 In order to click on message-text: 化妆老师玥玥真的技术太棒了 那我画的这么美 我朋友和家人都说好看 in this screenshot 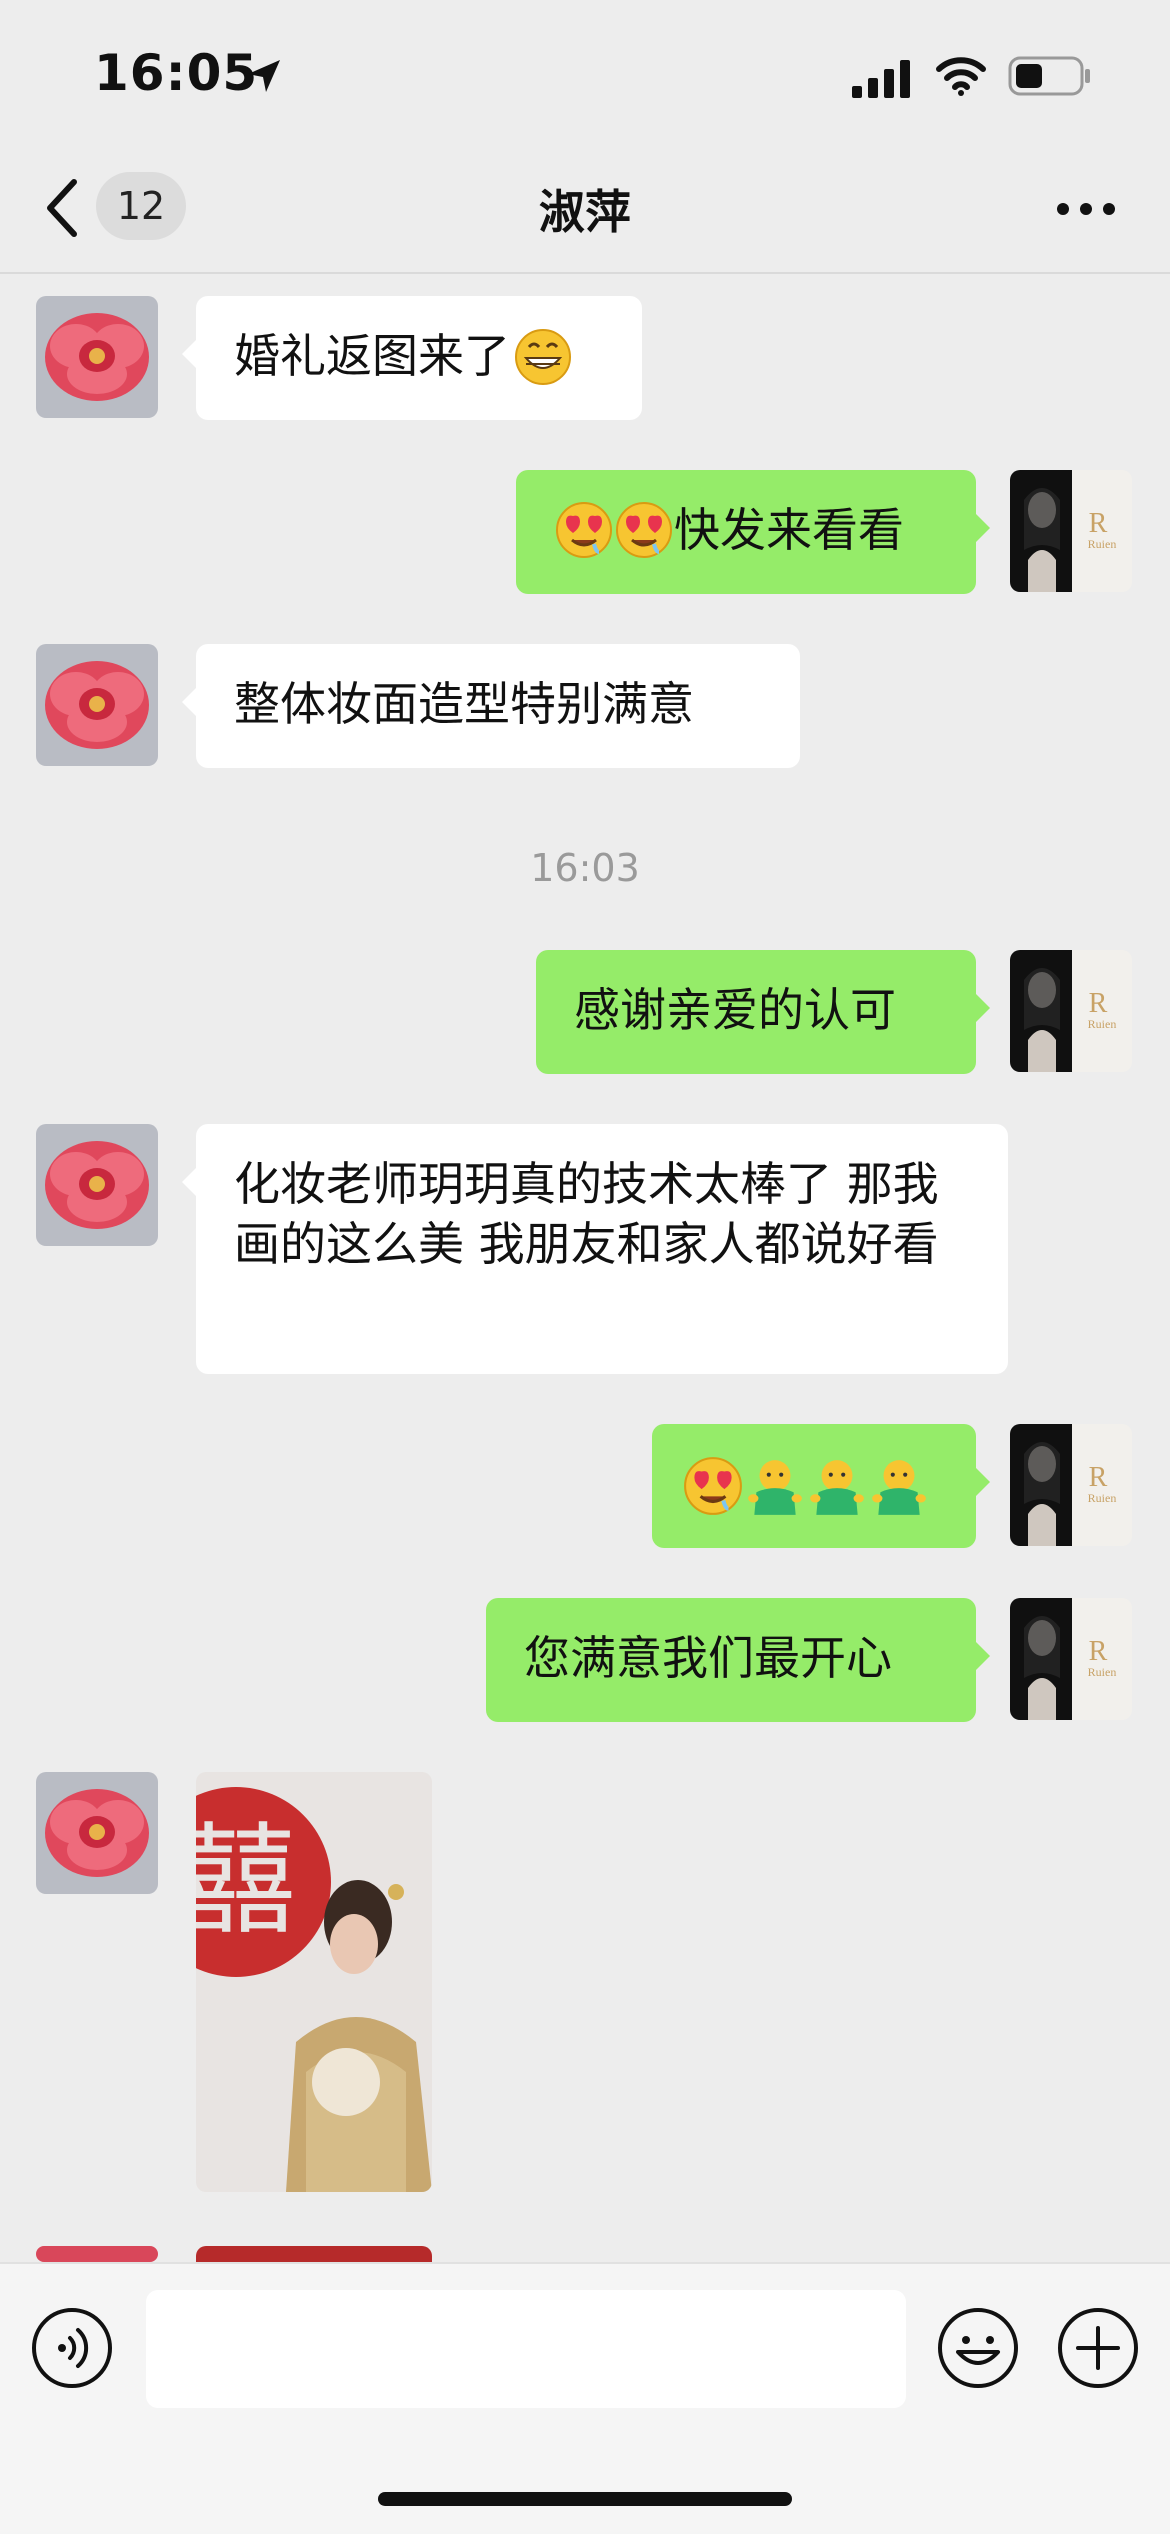, I will do `click(586, 1214)`.